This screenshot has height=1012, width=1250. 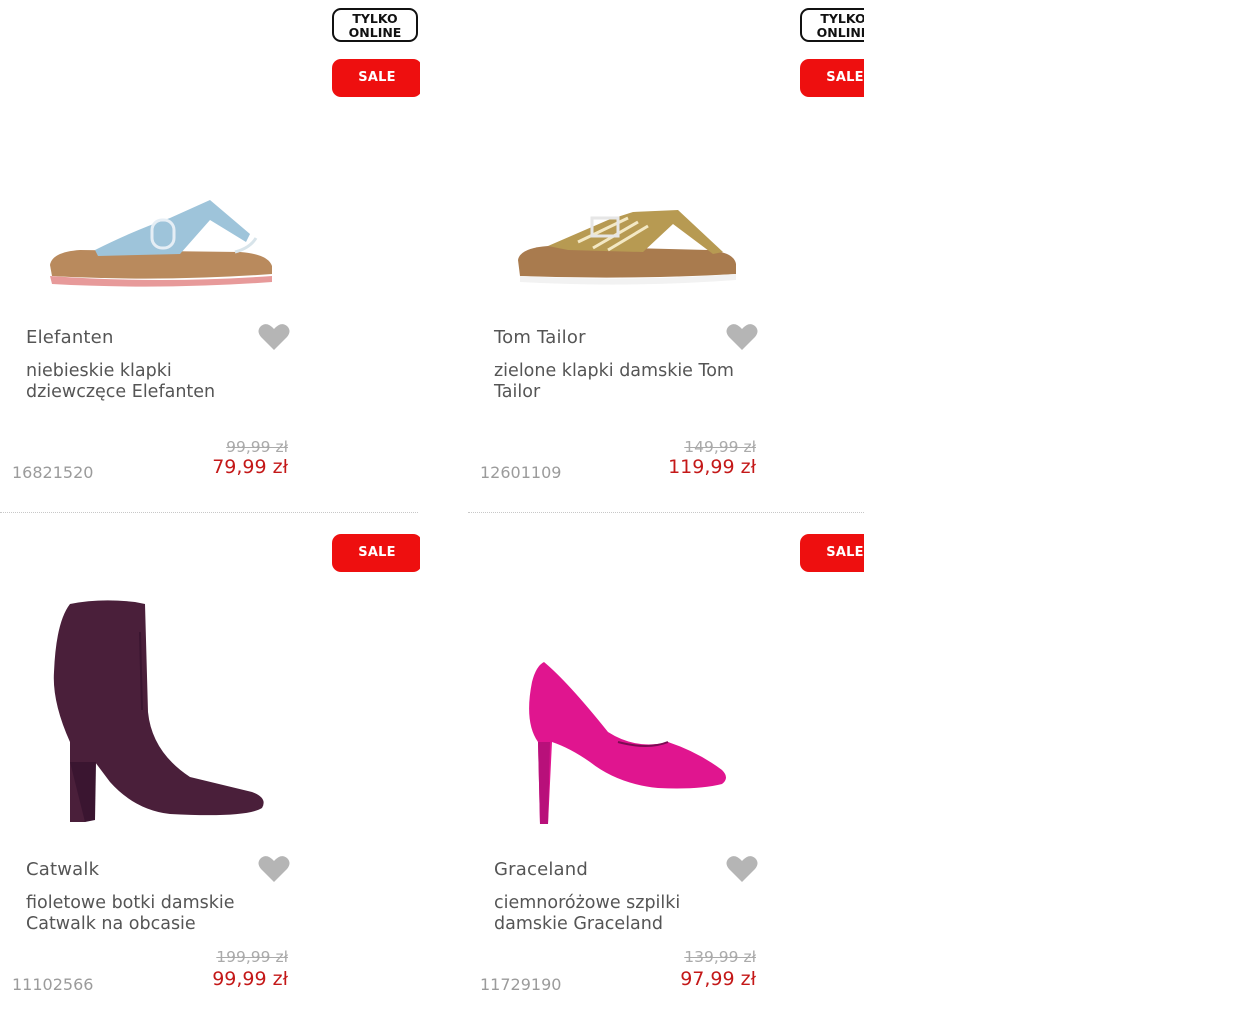 What do you see at coordinates (619, 914) in the screenshot?
I see `product-title: ciemnoróżowe szpilki damskie Graceland` at bounding box center [619, 914].